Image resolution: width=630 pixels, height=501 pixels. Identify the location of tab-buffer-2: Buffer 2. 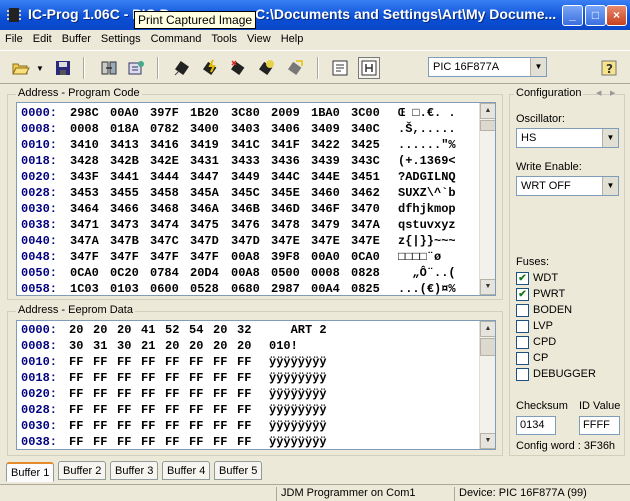
(82, 470).